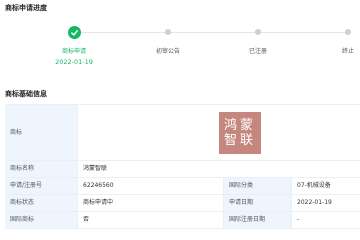 This screenshot has width=360, height=240. What do you see at coordinates (74, 32) in the screenshot?
I see `step-done-check-icon` at bounding box center [74, 32].